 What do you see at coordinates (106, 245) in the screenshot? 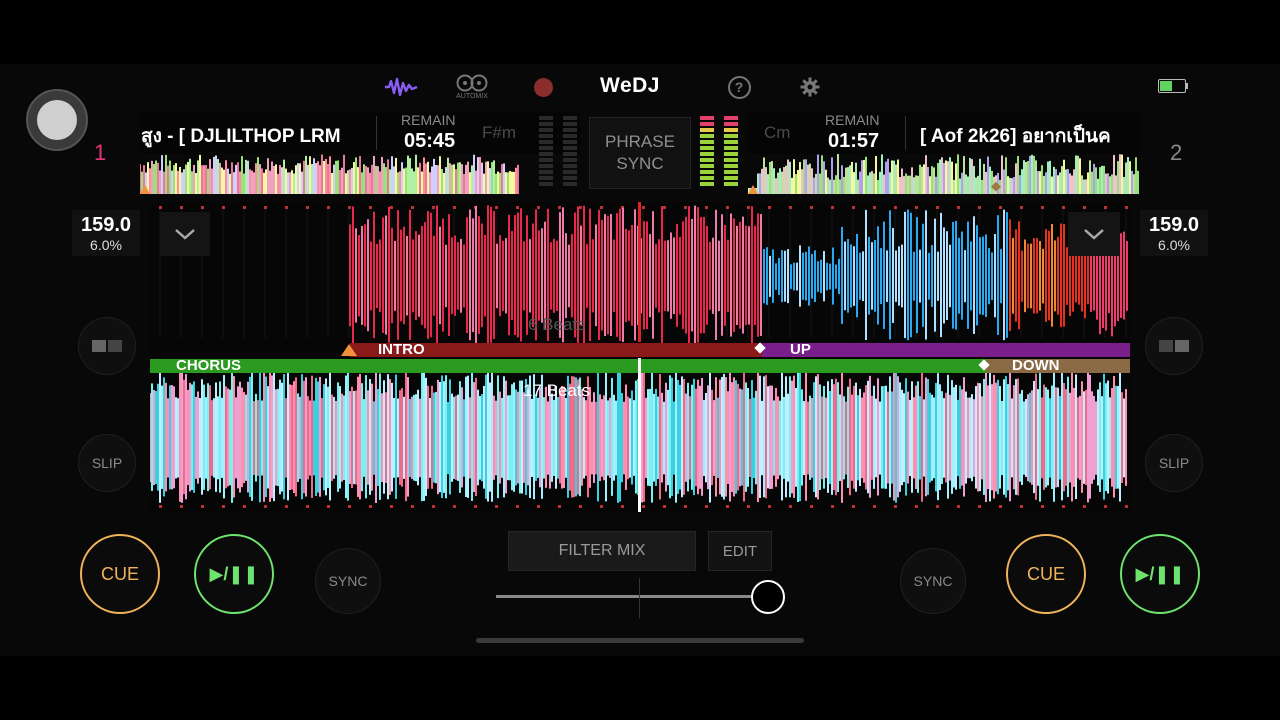
I see `deck1-pitch: 6.0%` at bounding box center [106, 245].